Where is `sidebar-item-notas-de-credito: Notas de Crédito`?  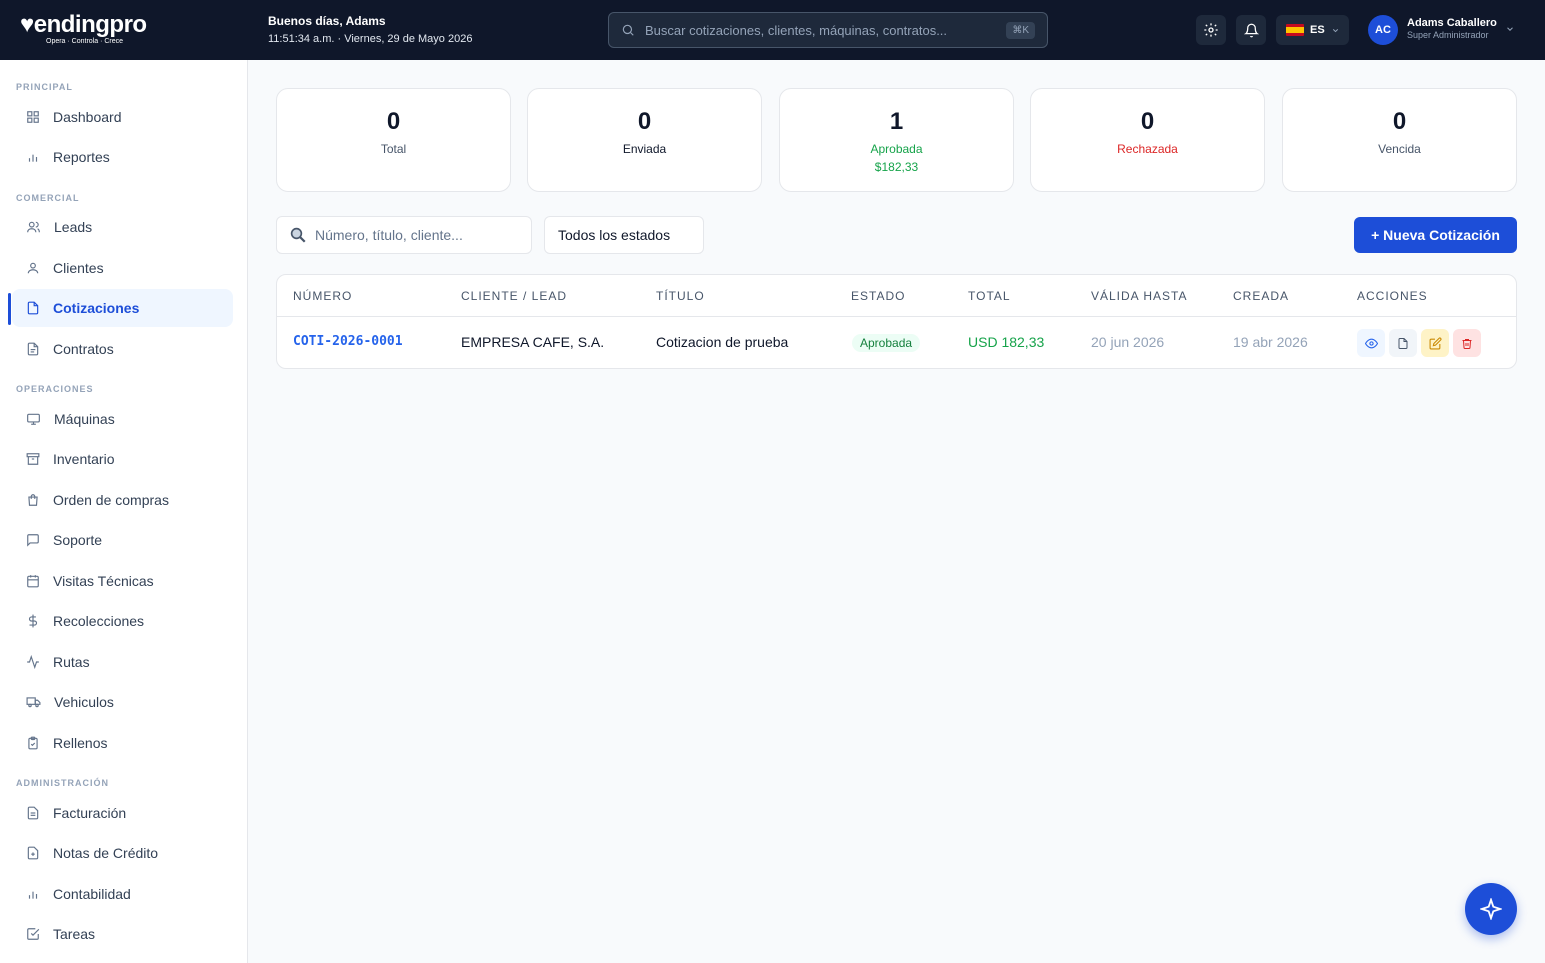 sidebar-item-notas-de-credito: Notas de Crédito is located at coordinates (122, 853).